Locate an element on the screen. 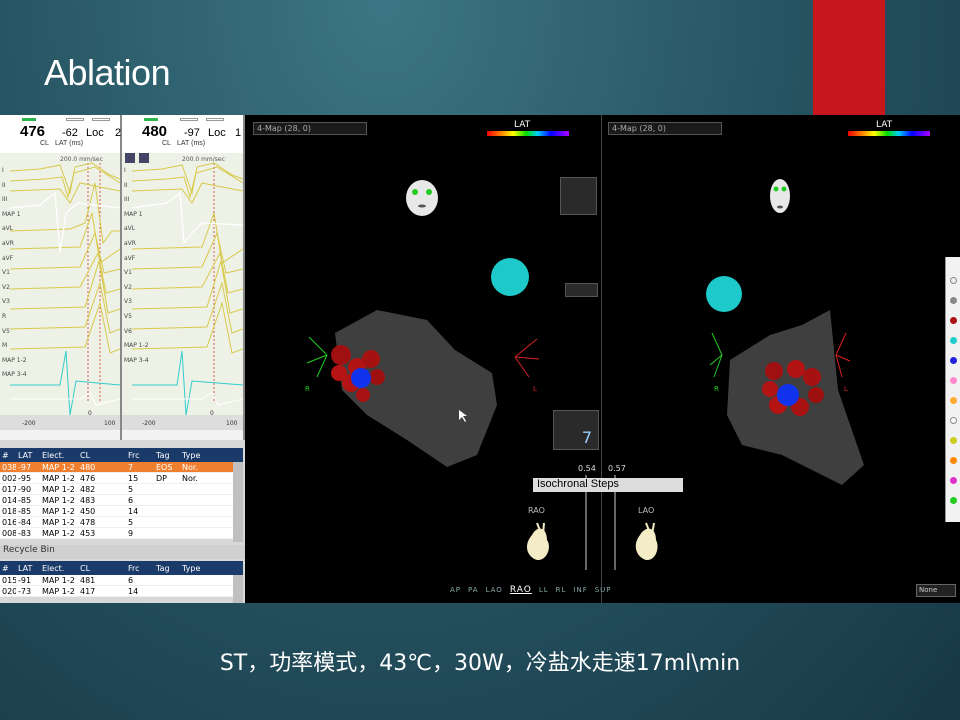  axis-gizmo-left is located at coordinates (716, 355).